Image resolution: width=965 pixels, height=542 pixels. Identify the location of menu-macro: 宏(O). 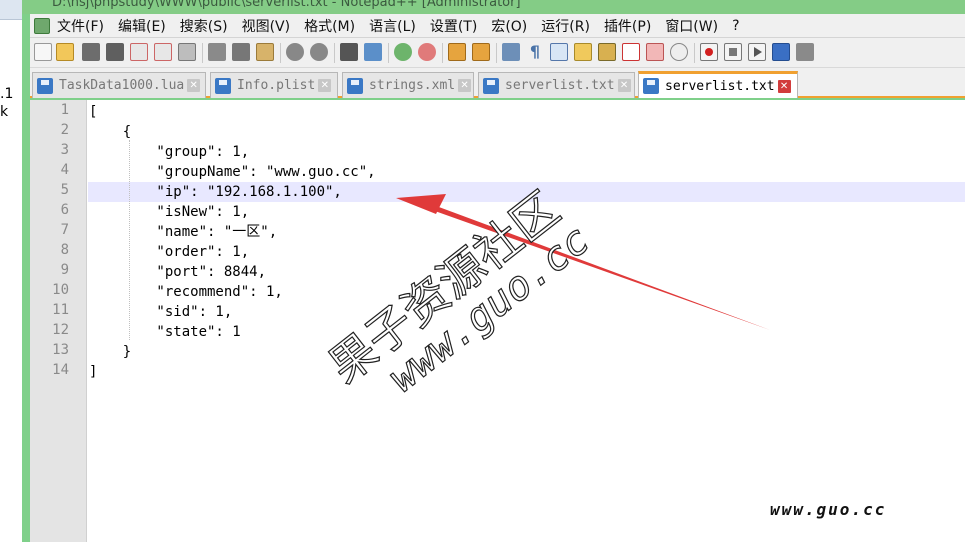
(509, 26).